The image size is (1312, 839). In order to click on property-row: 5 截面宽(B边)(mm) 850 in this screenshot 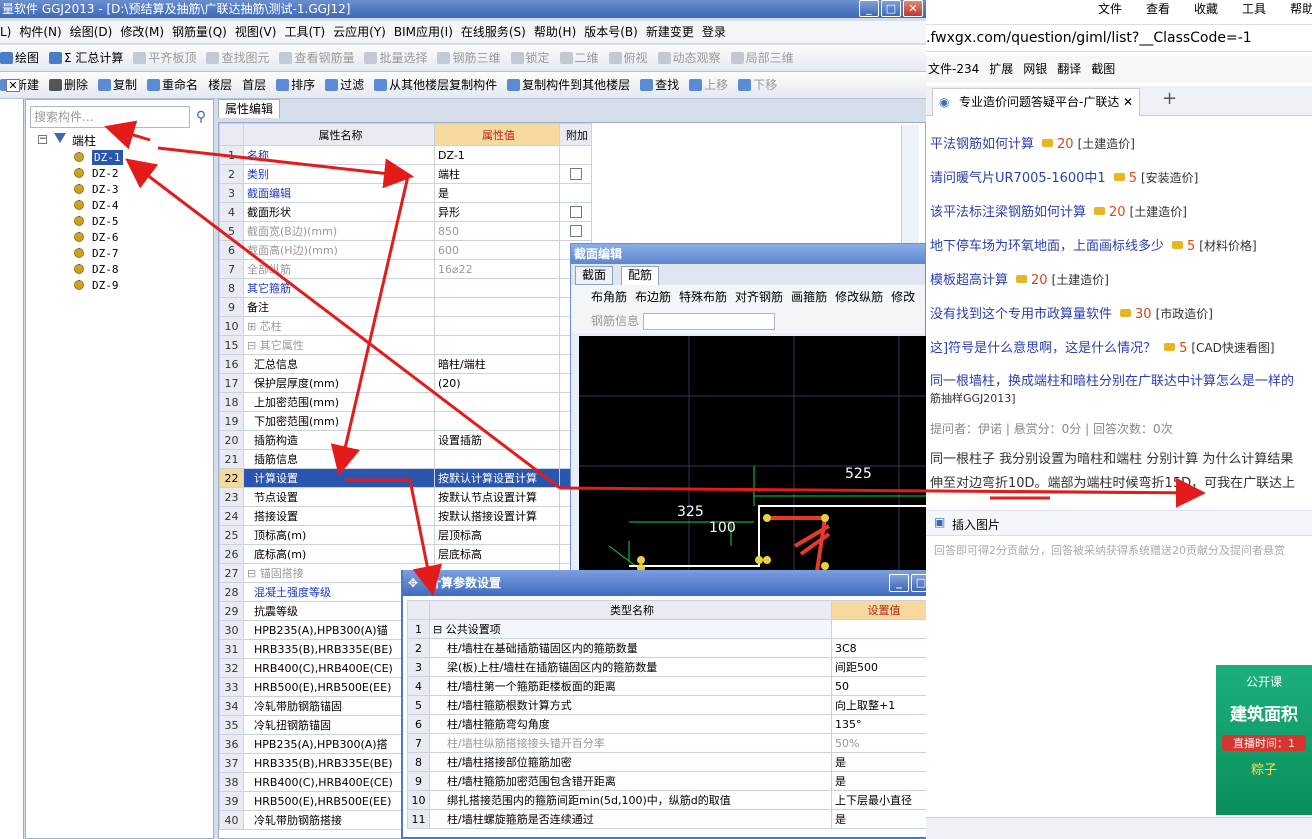, I will do `click(405, 231)`.